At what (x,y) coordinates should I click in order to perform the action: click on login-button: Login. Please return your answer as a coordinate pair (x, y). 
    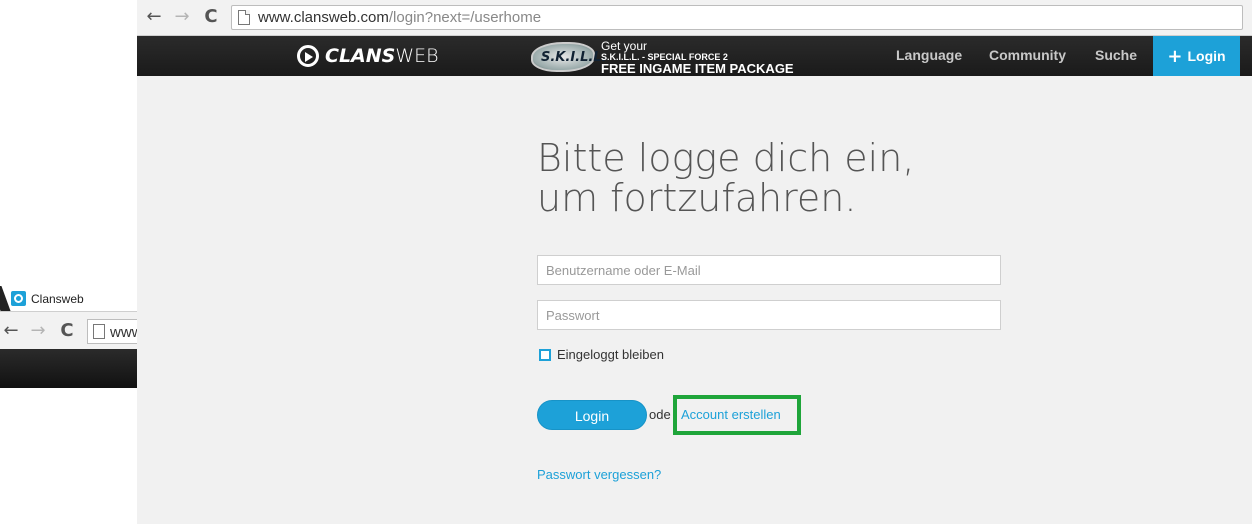
    Looking at the image, I should click on (592, 415).